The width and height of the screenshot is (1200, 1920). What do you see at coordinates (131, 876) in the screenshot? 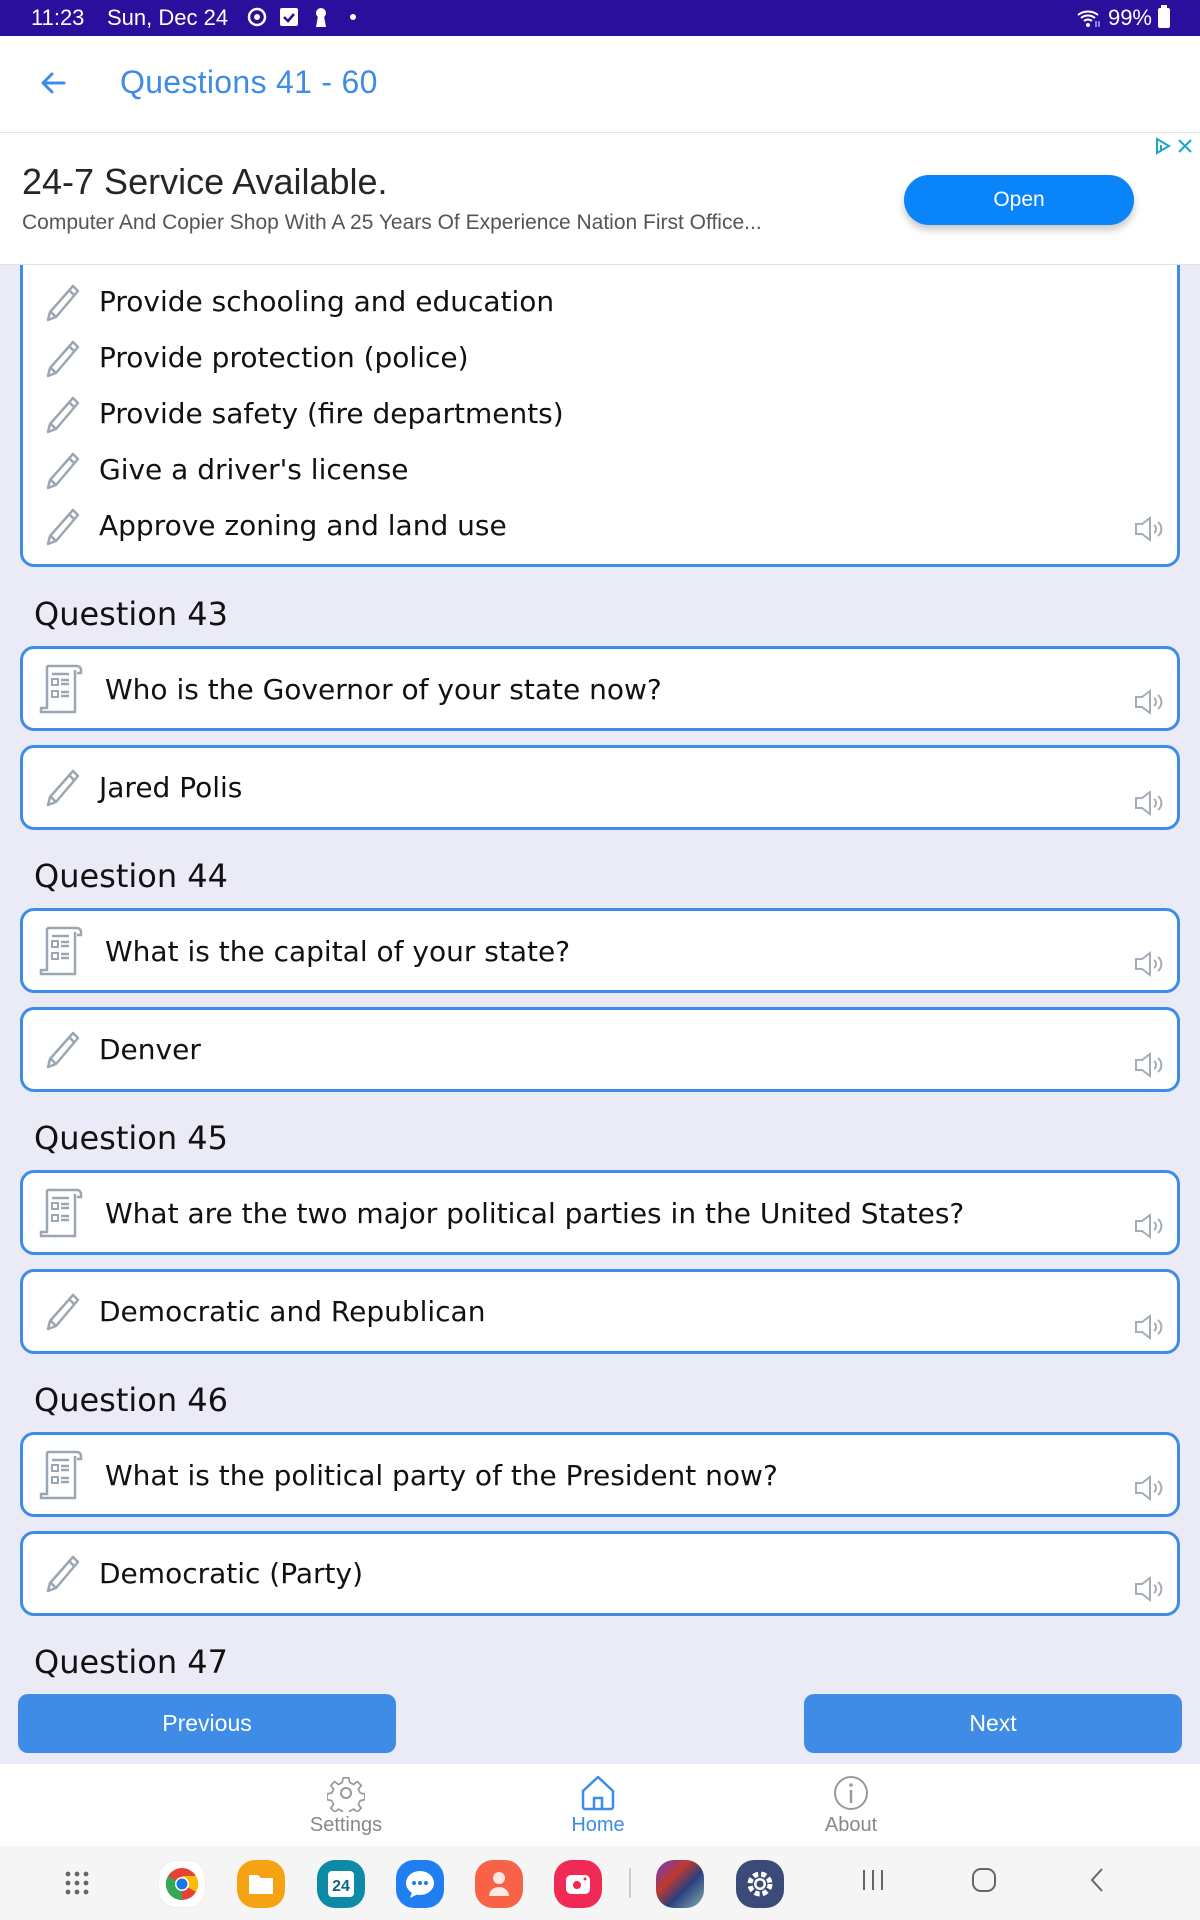
I see `question-number: Question 44` at bounding box center [131, 876].